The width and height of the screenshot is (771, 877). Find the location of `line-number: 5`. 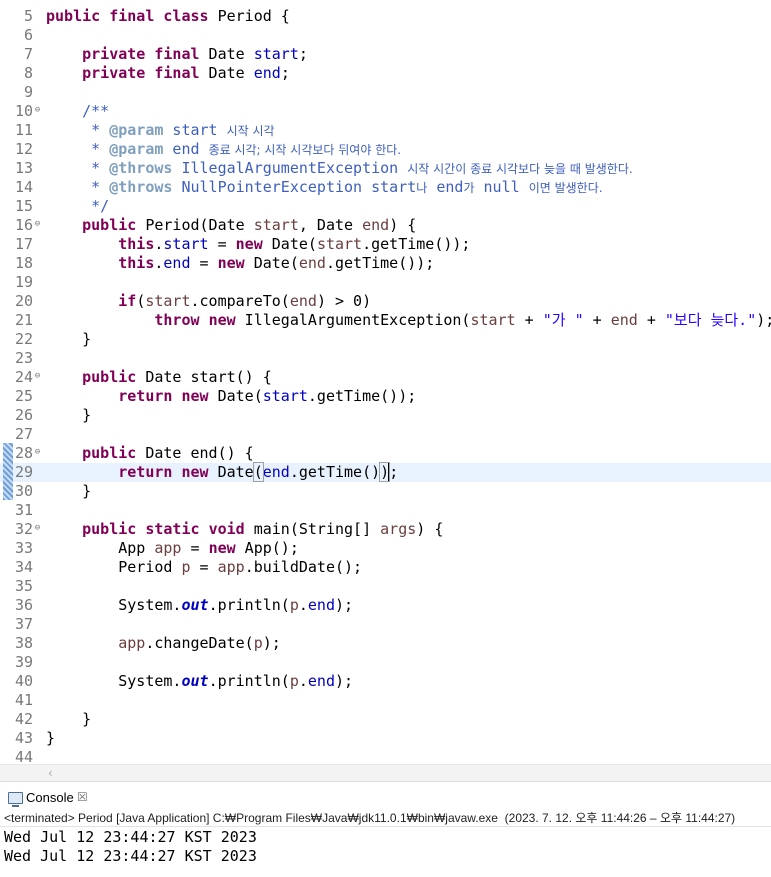

line-number: 5 is located at coordinates (28, 16).